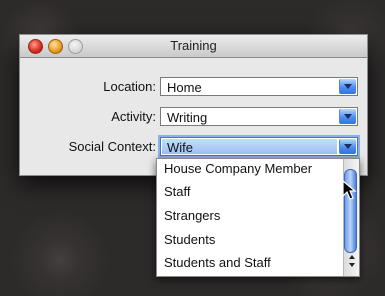 The height and width of the screenshot is (296, 385). I want to click on location-label: Location:, so click(129, 86).